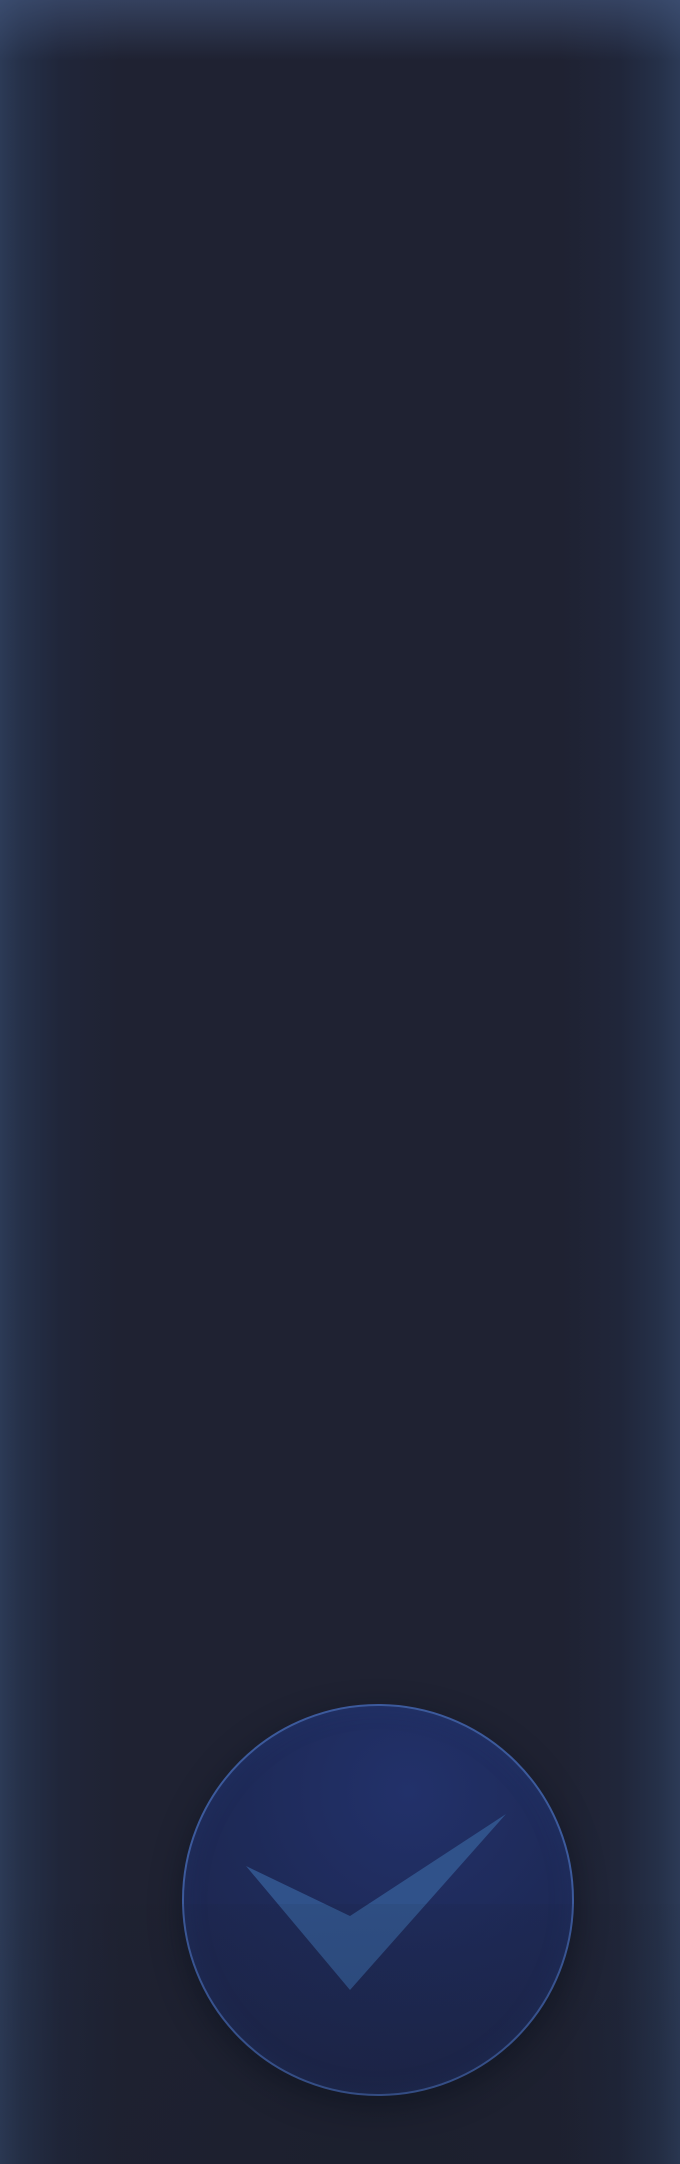 The image size is (680, 2164). I want to click on confirm-button, so click(378, 1900).